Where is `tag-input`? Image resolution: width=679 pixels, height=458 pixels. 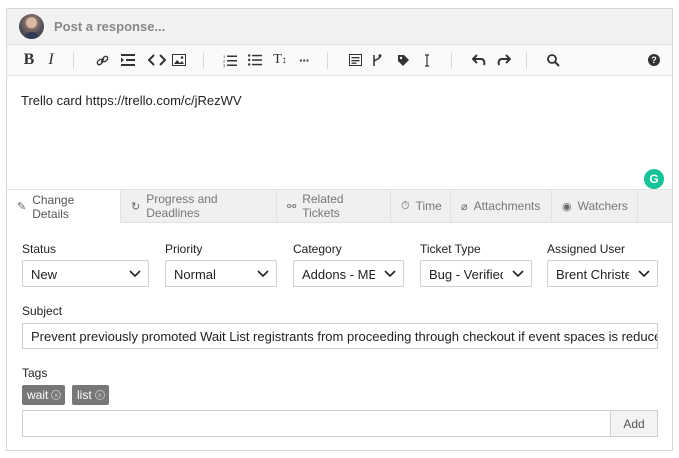 tag-input is located at coordinates (316, 423).